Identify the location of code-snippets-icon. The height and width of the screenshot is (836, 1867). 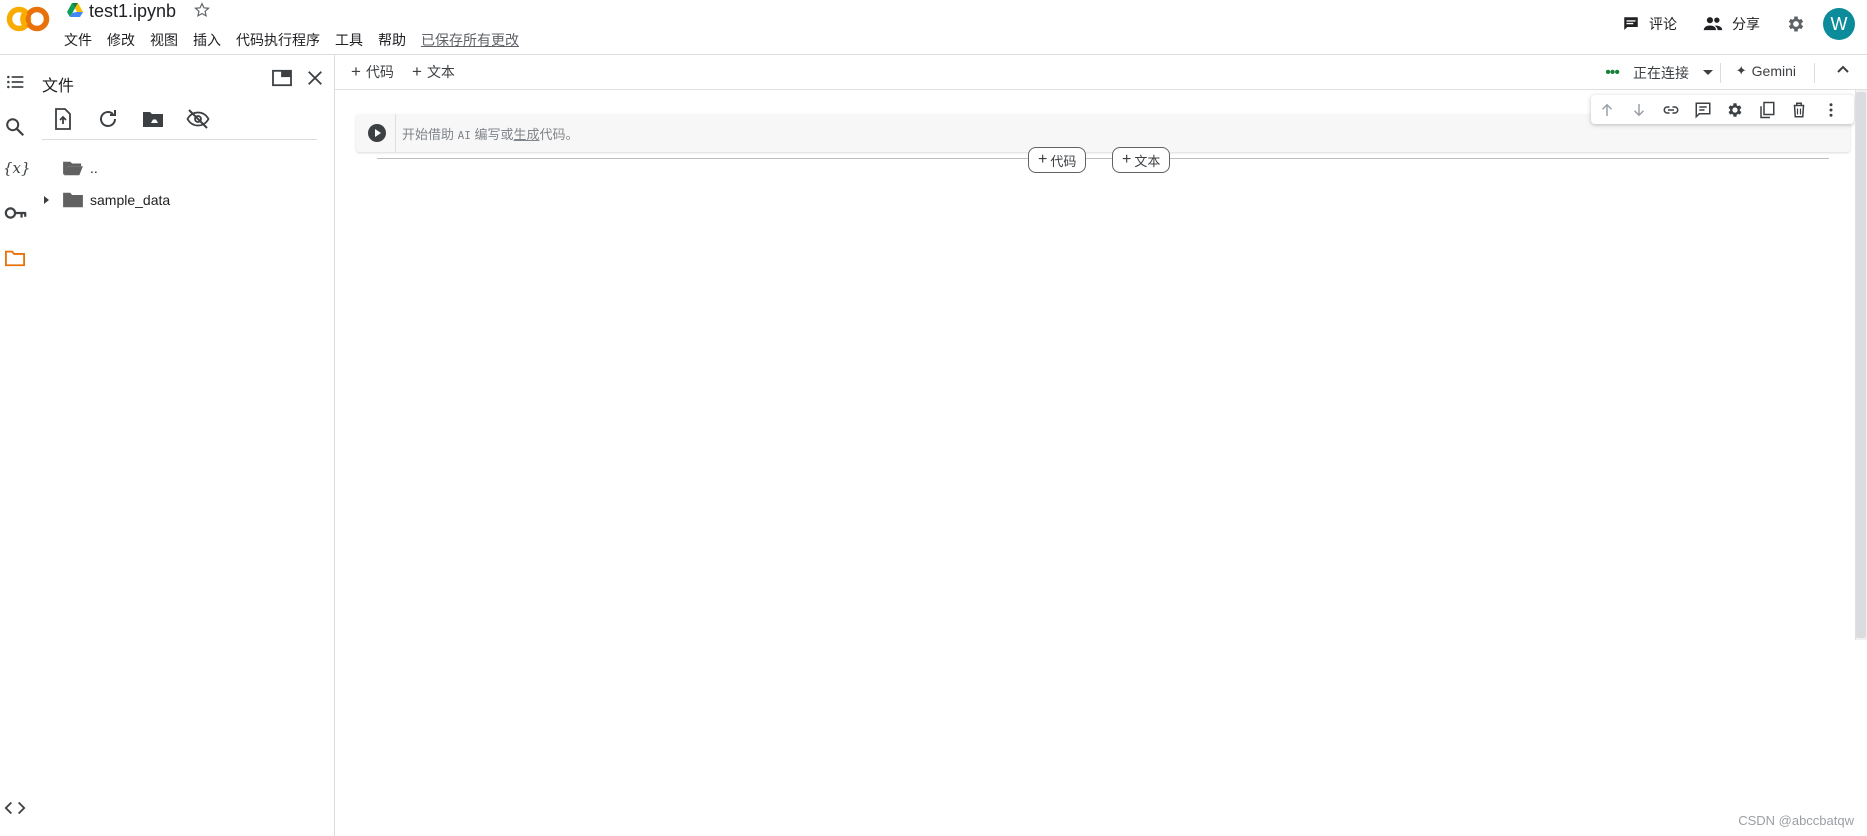
(15, 808).